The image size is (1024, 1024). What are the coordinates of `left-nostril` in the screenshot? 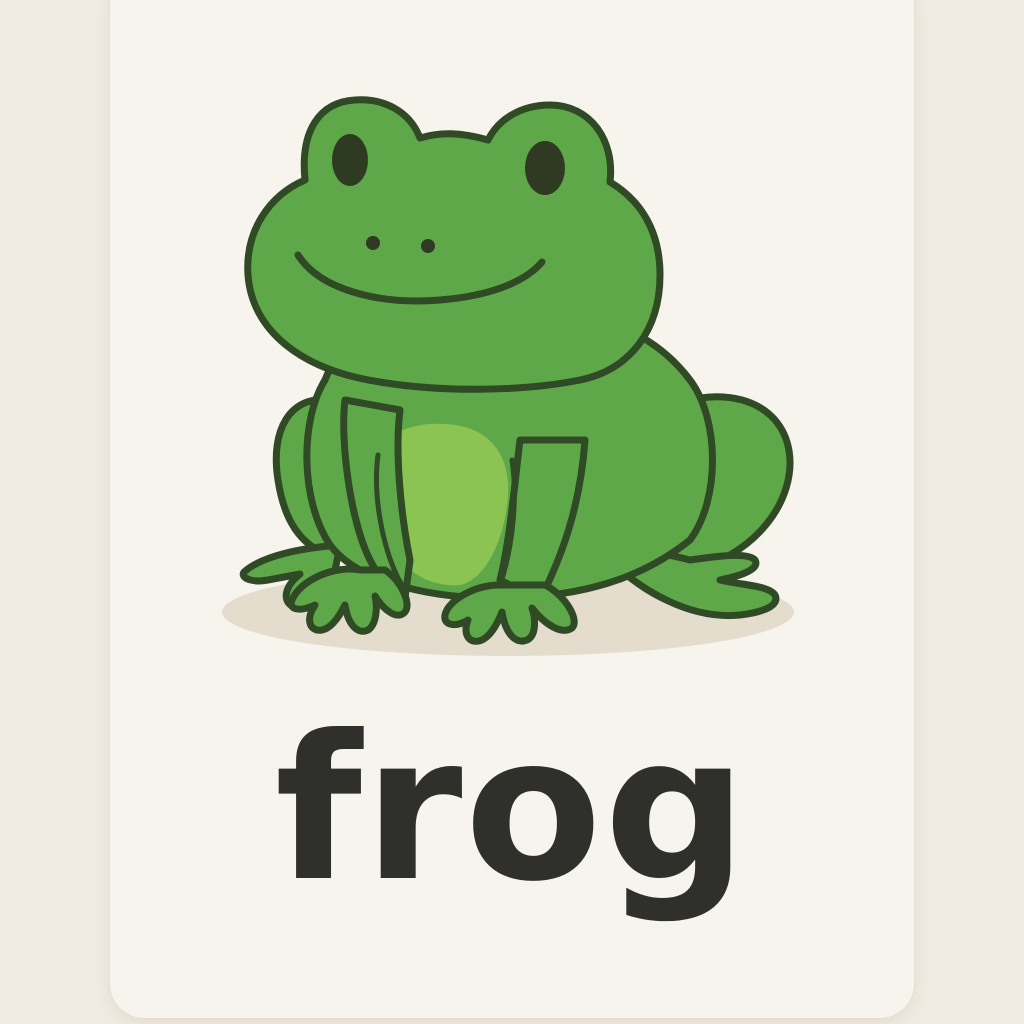 It's located at (373, 243).